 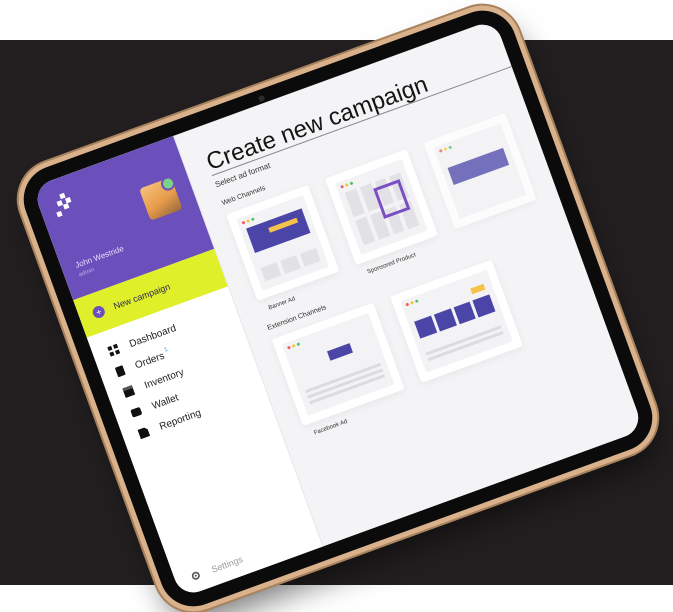 I want to click on orders-count-badge: 1, so click(x=166, y=350).